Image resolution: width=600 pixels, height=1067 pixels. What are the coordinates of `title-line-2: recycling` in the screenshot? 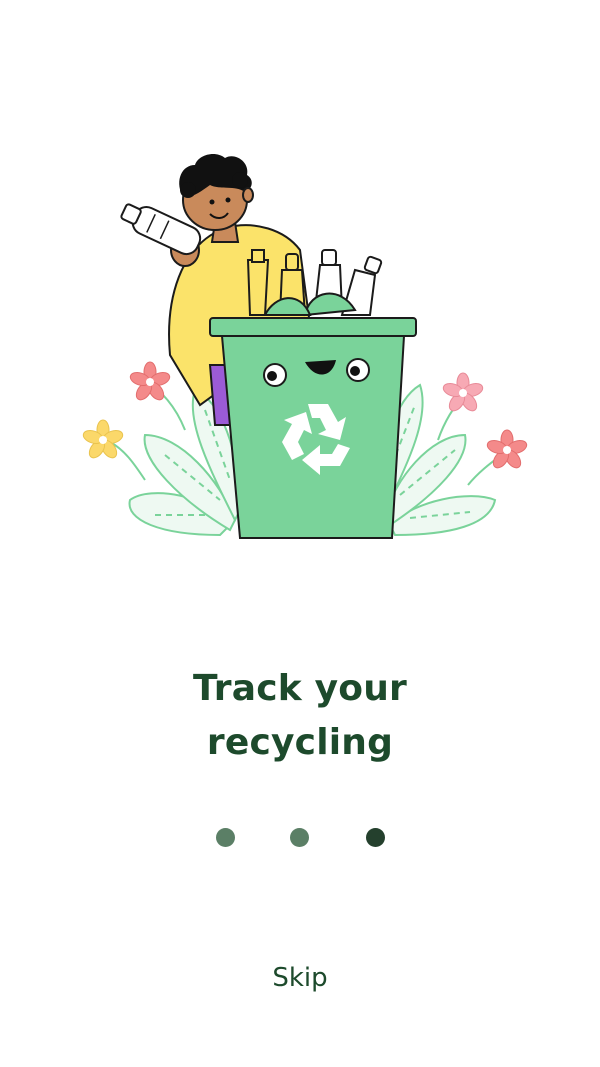 It's located at (300, 742).